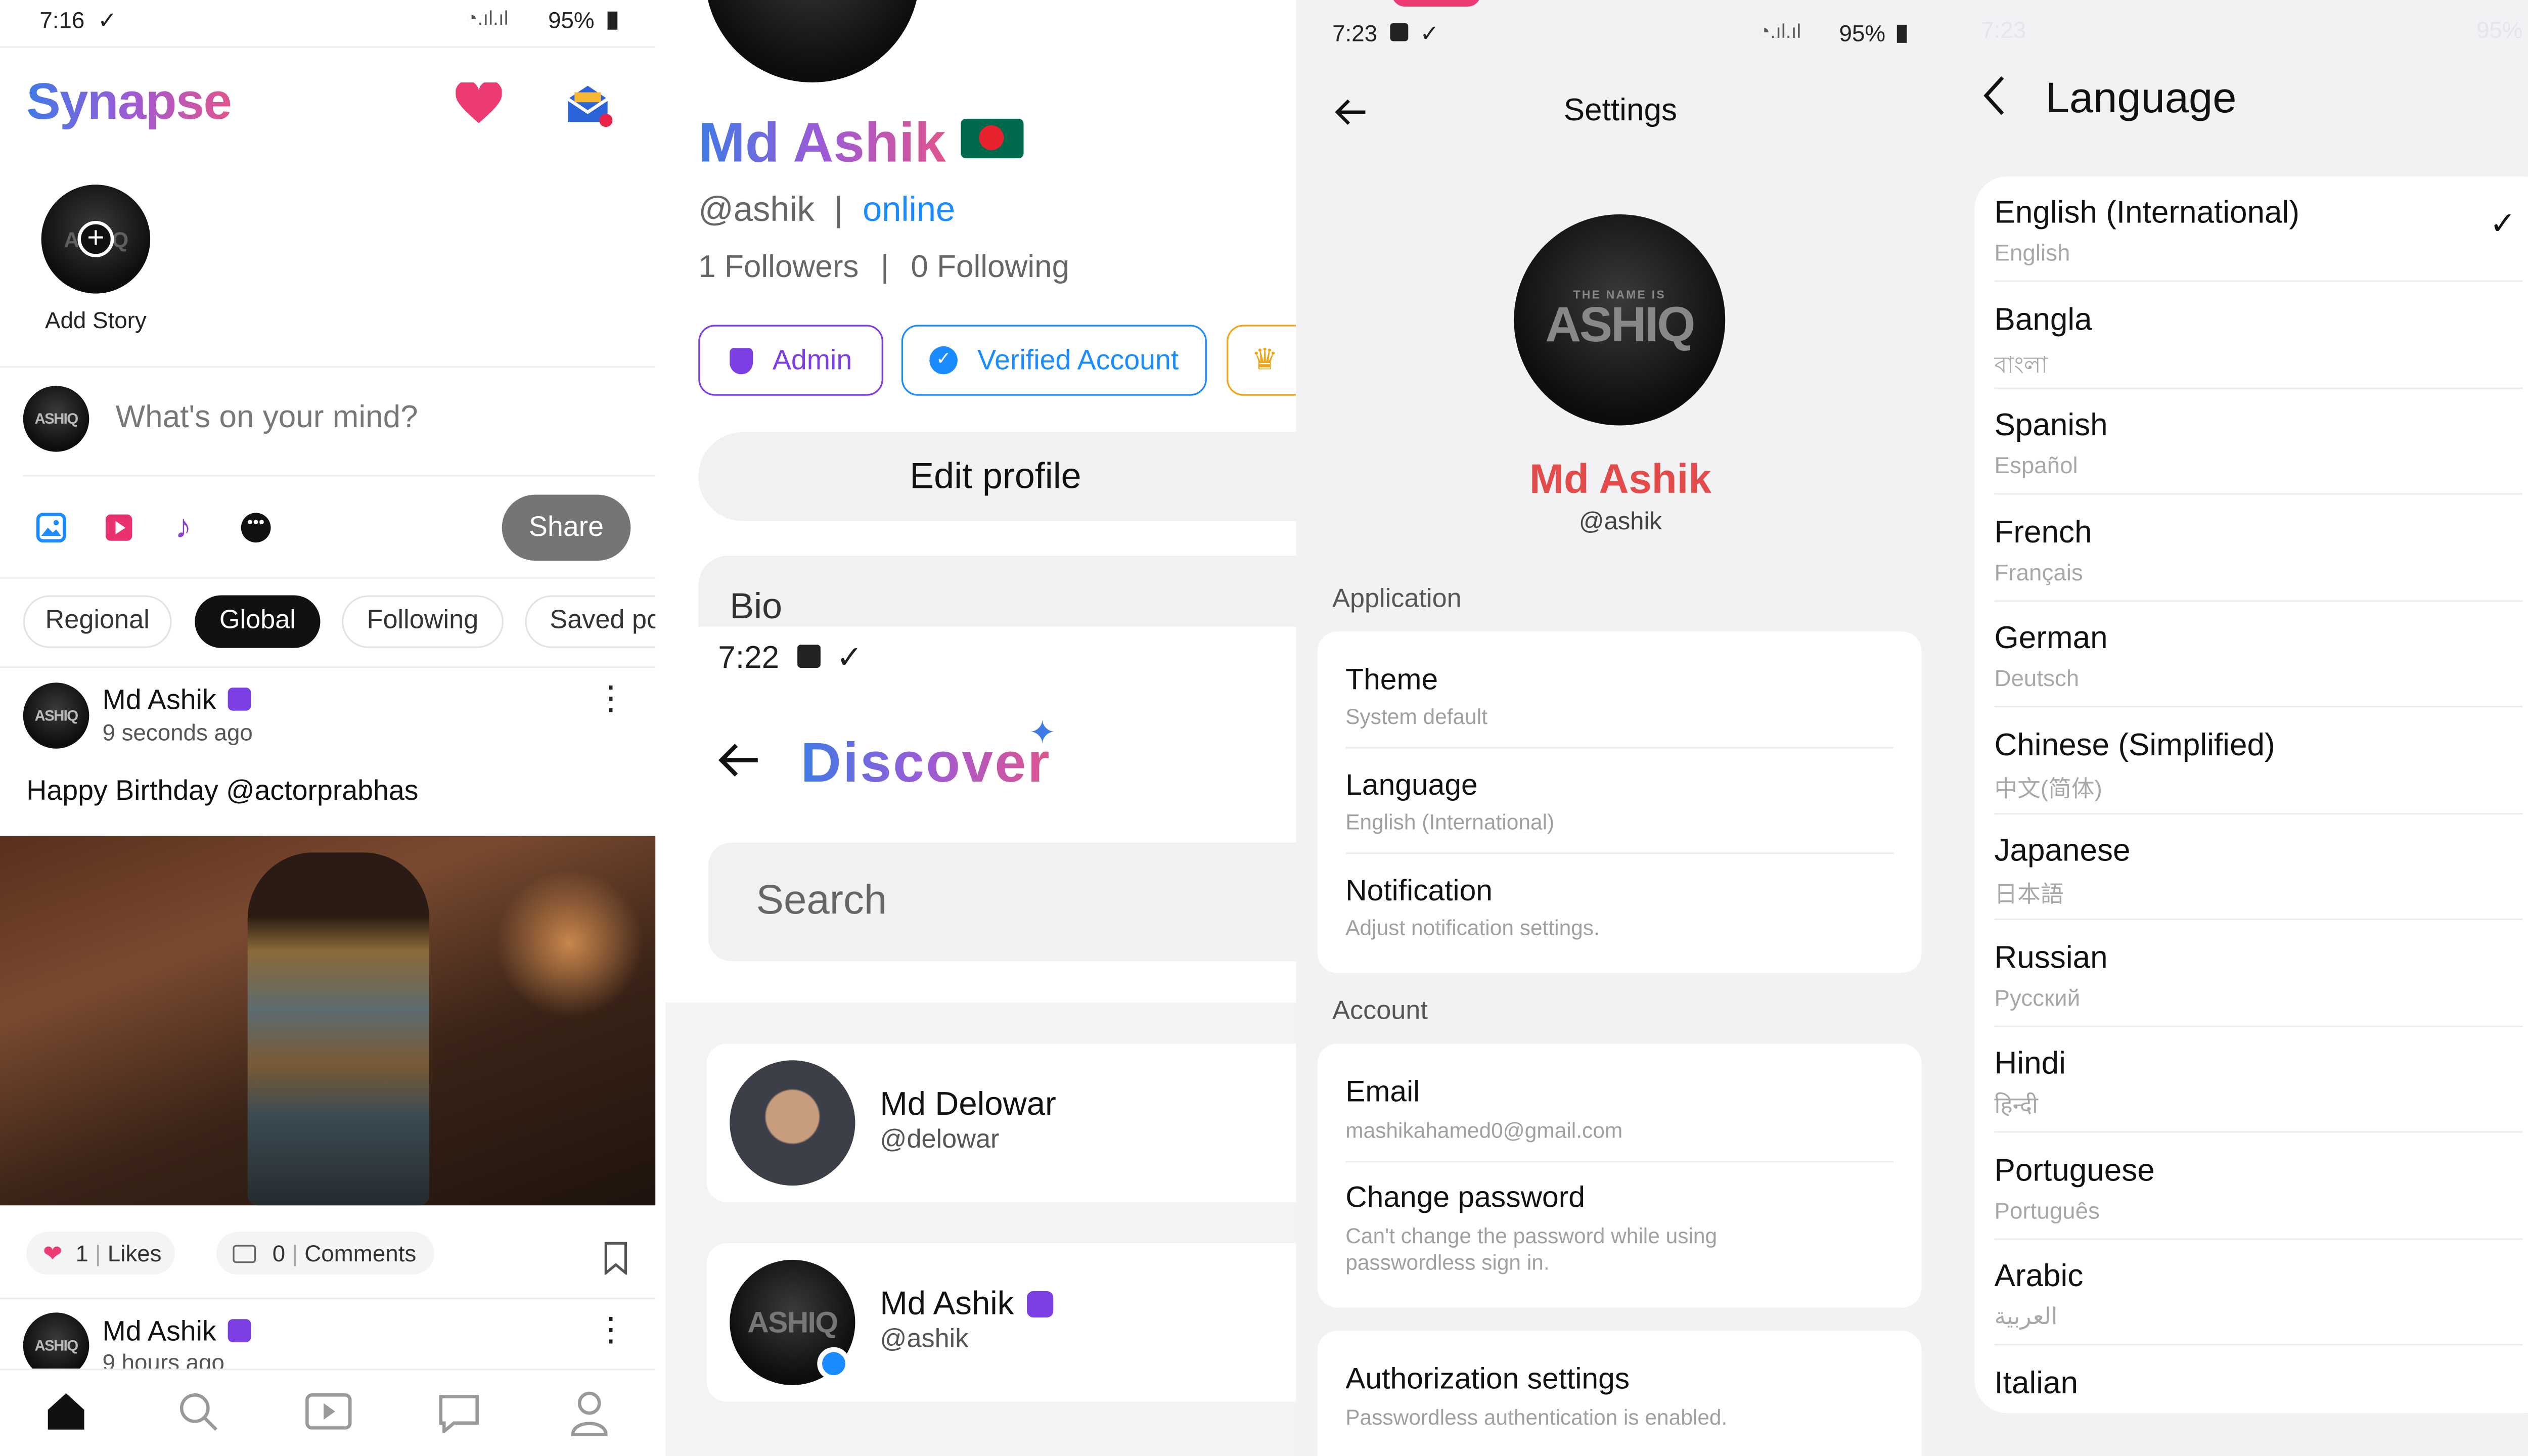  I want to click on image-figure, so click(338, 1029).